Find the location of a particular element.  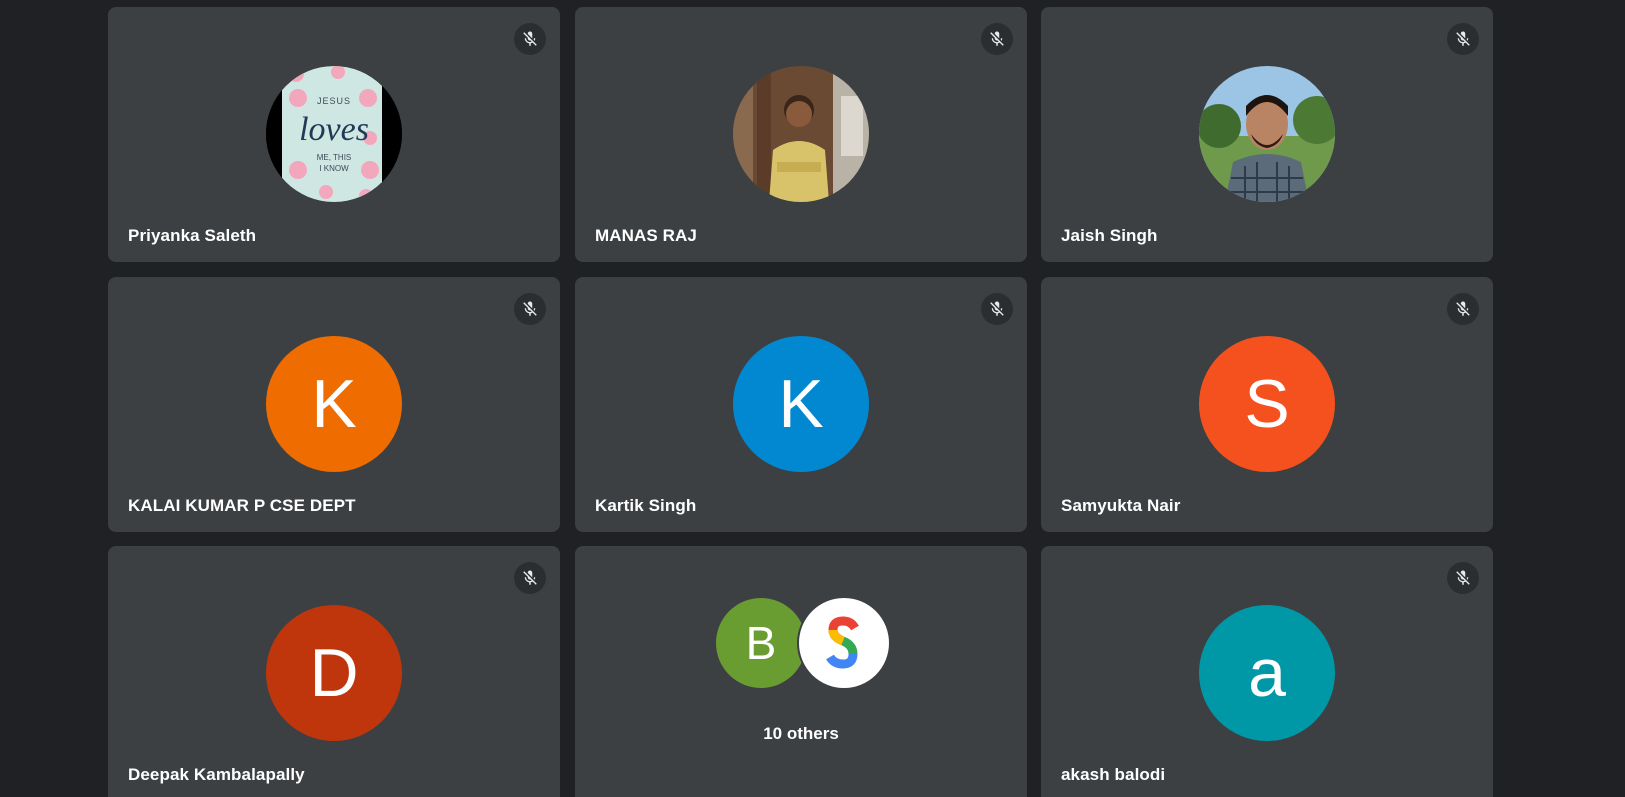

avatar: B is located at coordinates (761, 643).